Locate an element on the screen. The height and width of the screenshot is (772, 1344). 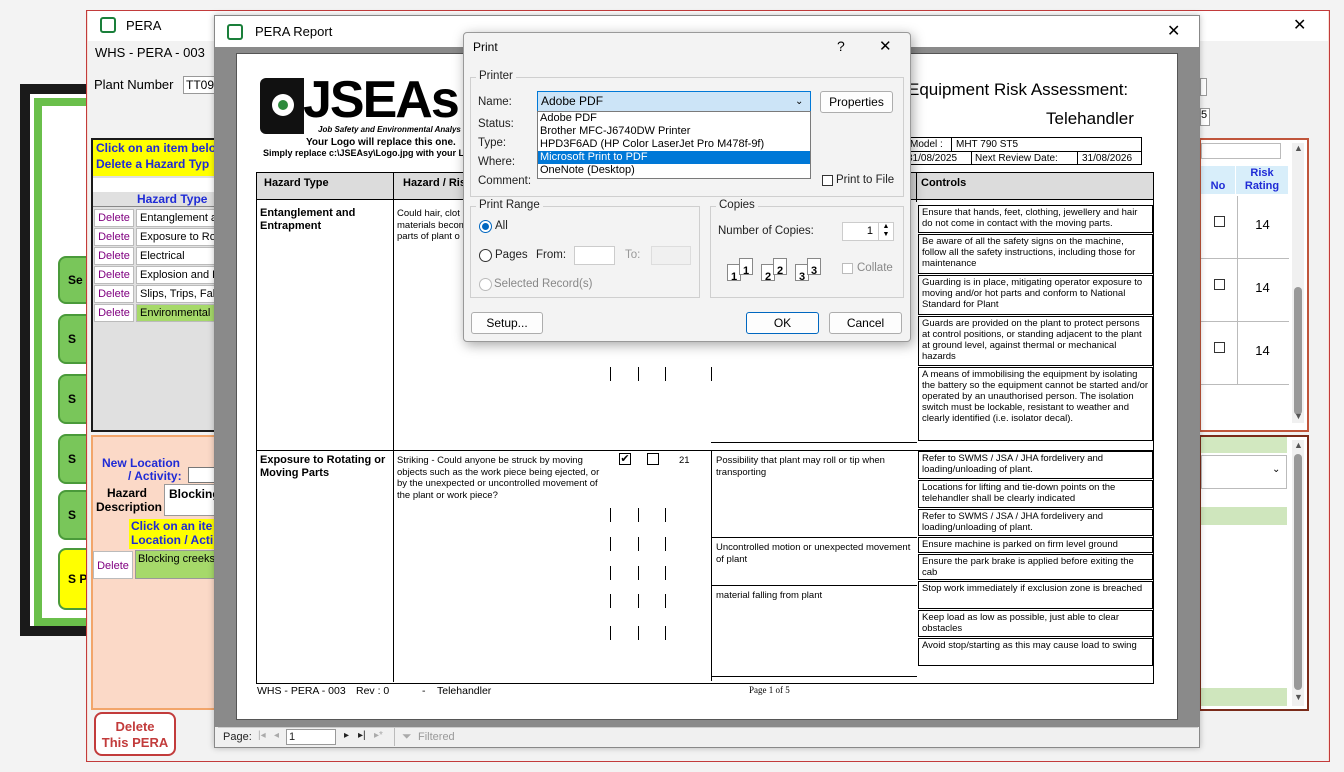
spin-down-icon: ▼ is located at coordinates (886, 235).